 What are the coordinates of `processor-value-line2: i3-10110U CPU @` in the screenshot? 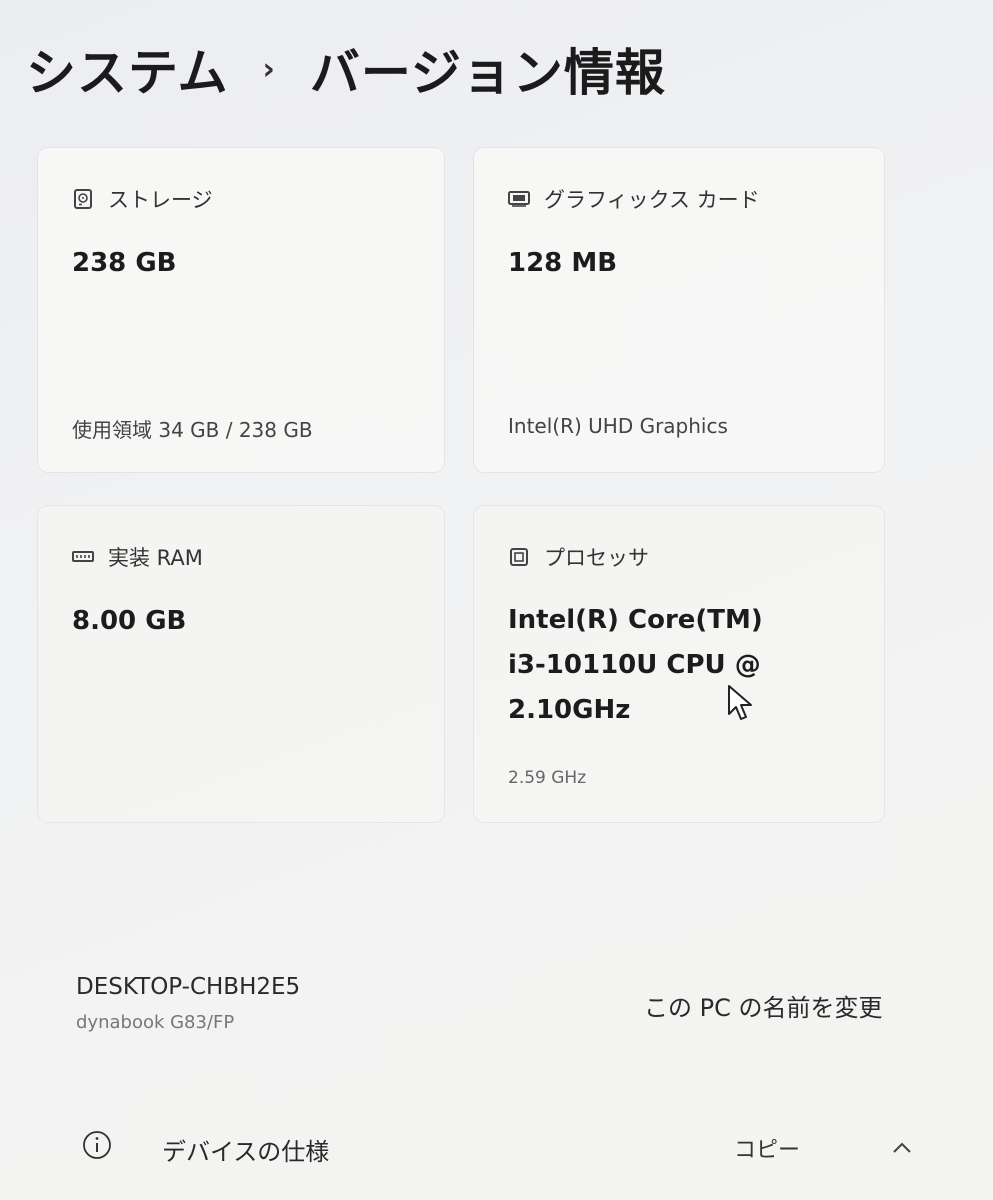 It's located at (634, 665).